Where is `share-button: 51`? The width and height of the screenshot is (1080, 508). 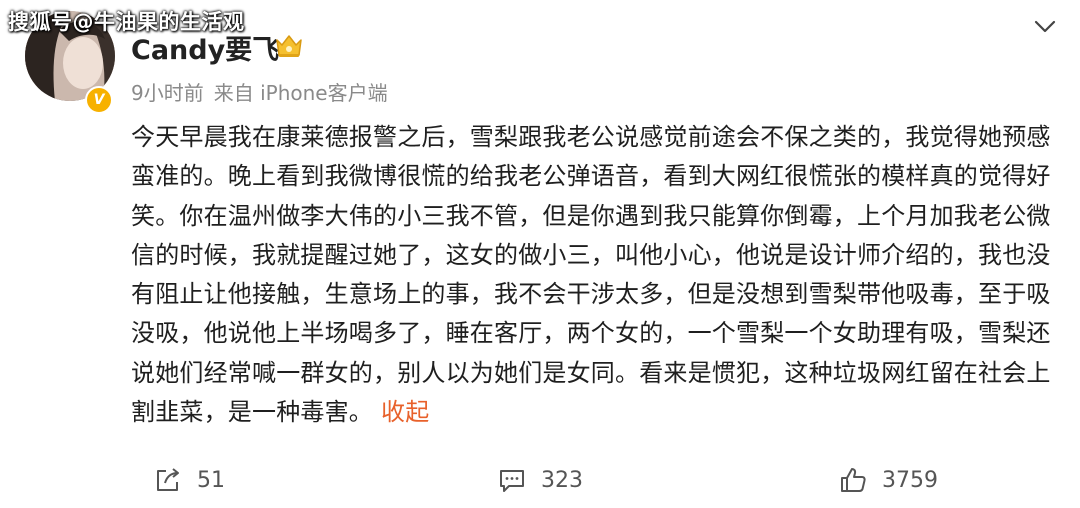
share-button: 51 is located at coordinates (189, 480).